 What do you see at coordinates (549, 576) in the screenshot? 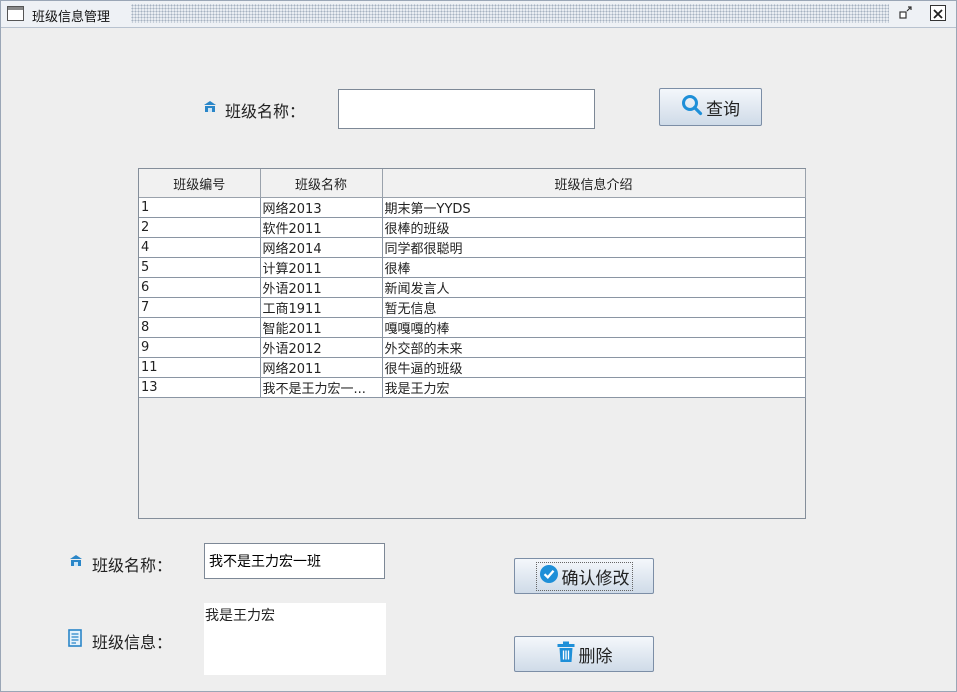
I see `check-circle-icon` at bounding box center [549, 576].